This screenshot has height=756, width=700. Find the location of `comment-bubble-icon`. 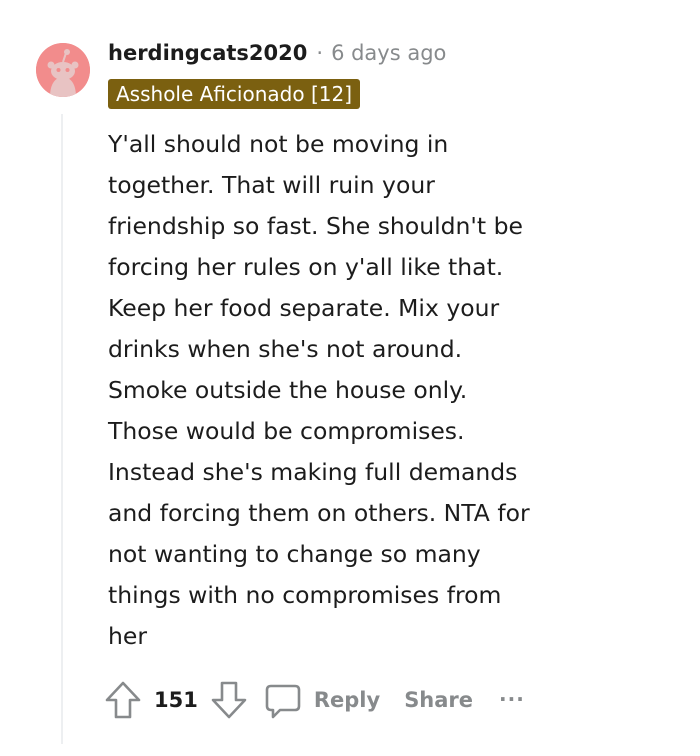

comment-bubble-icon is located at coordinates (283, 700).